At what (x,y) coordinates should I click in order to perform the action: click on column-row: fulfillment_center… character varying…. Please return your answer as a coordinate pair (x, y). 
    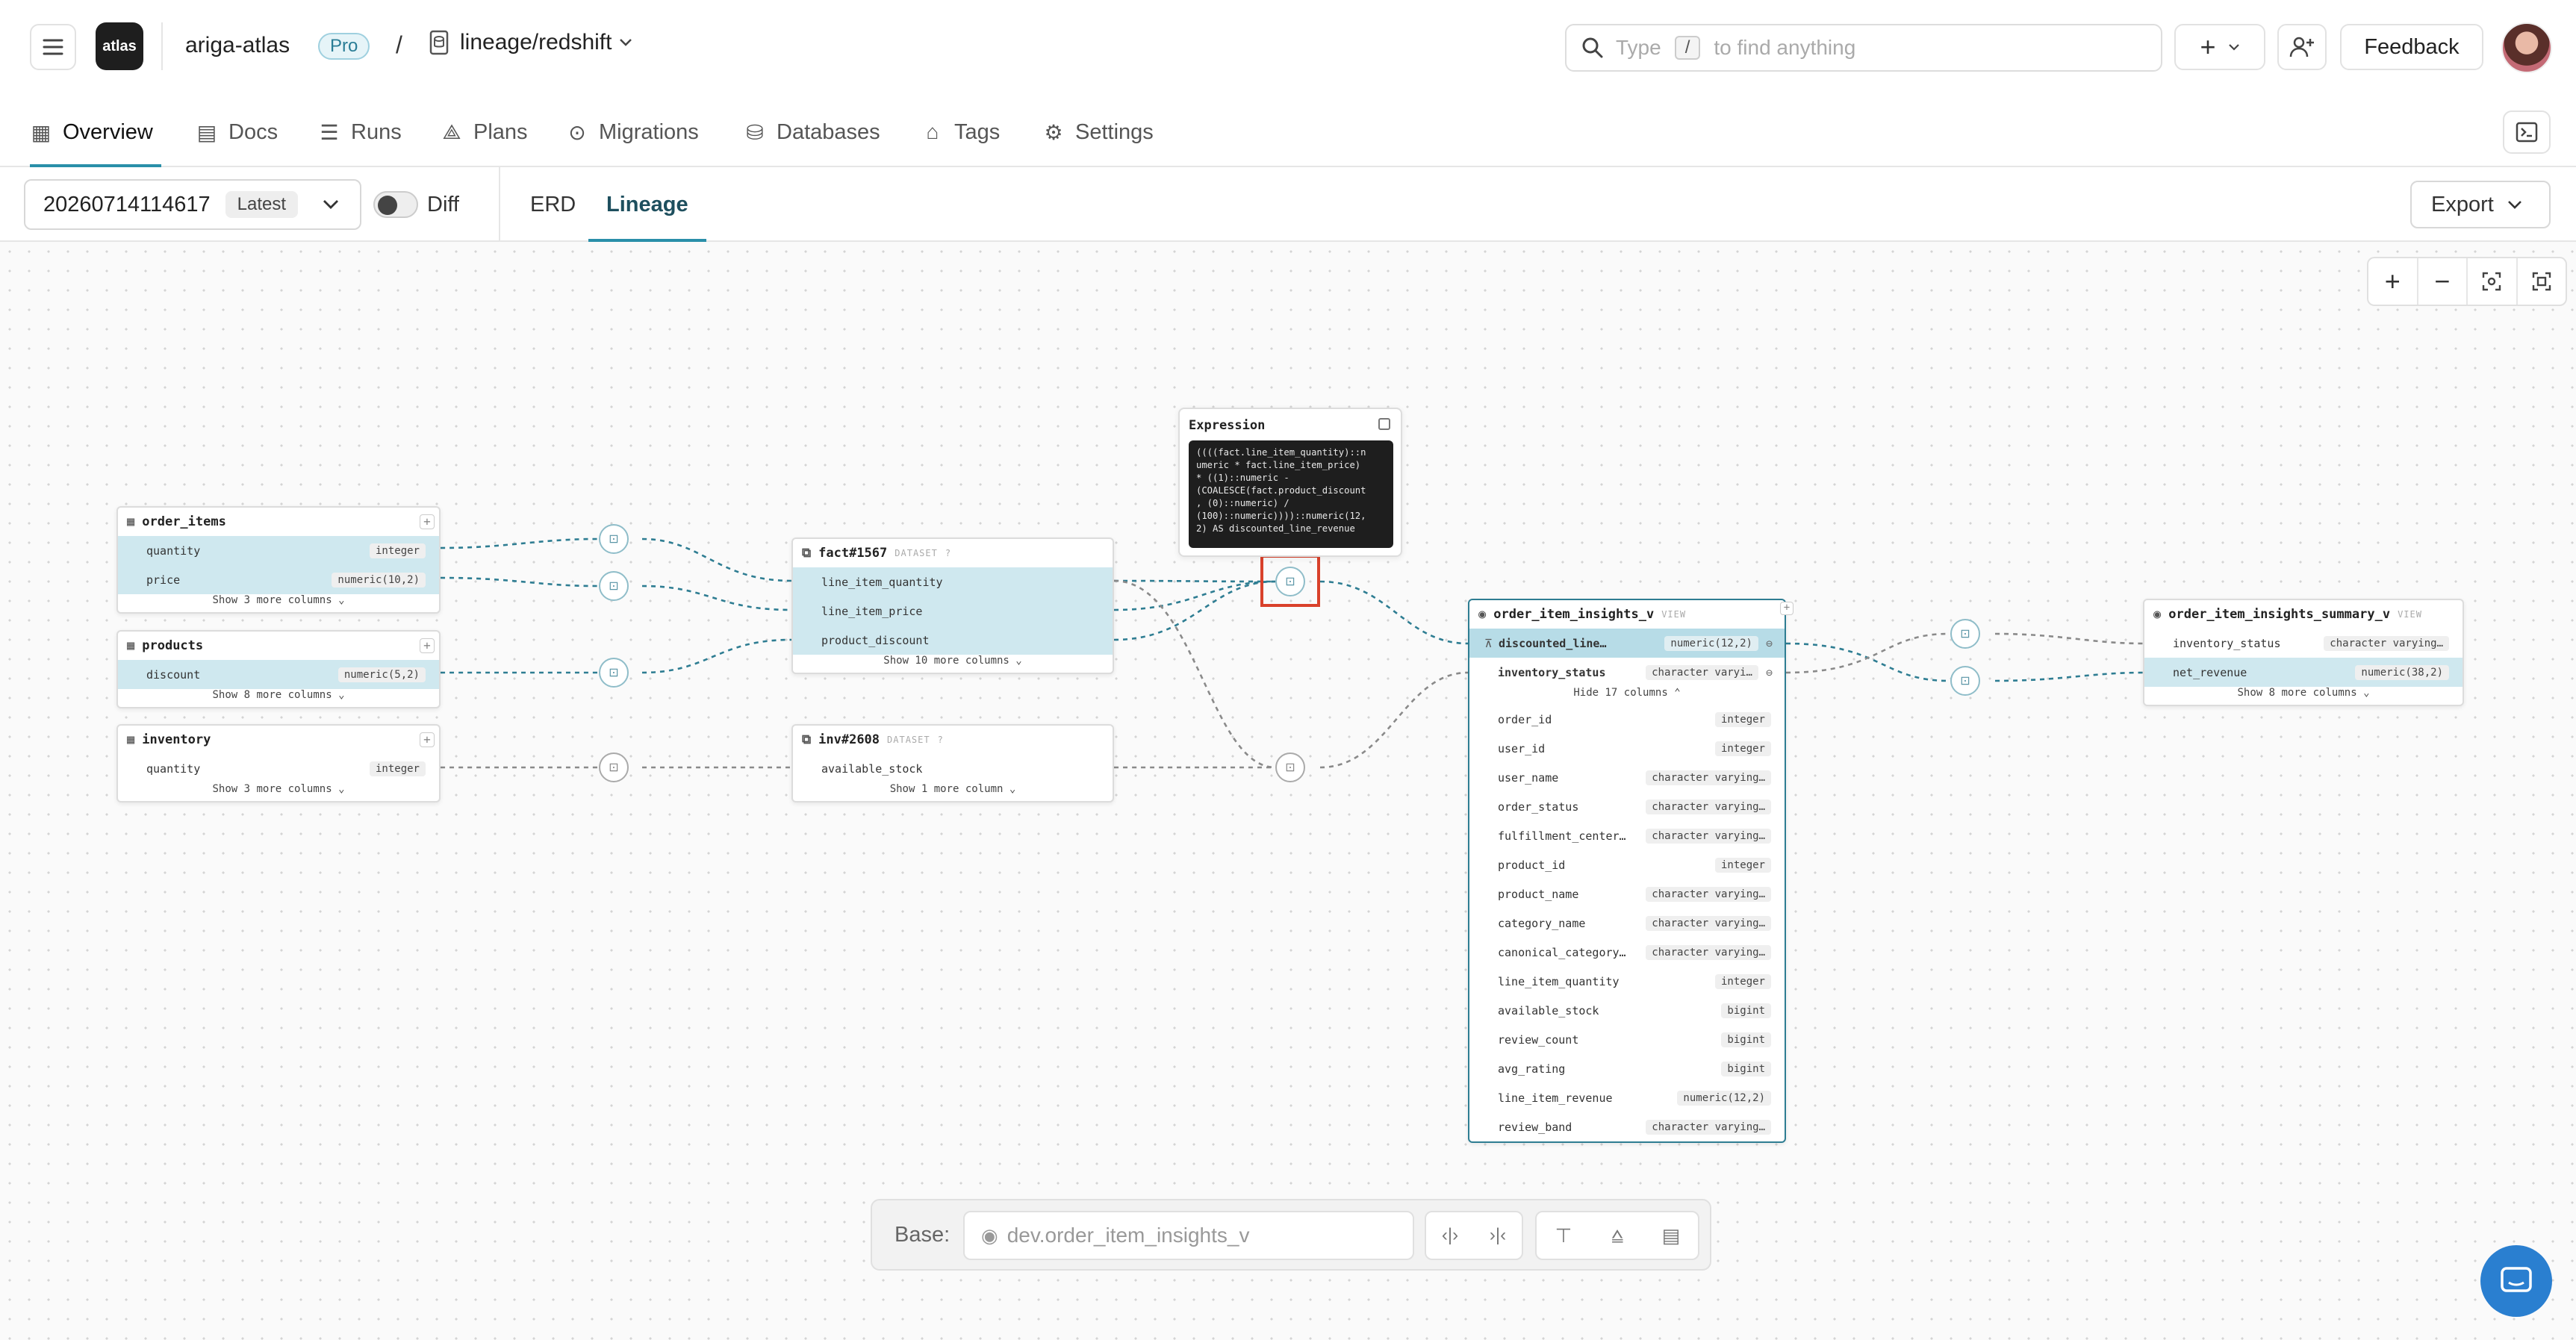
    Looking at the image, I should click on (1627, 836).